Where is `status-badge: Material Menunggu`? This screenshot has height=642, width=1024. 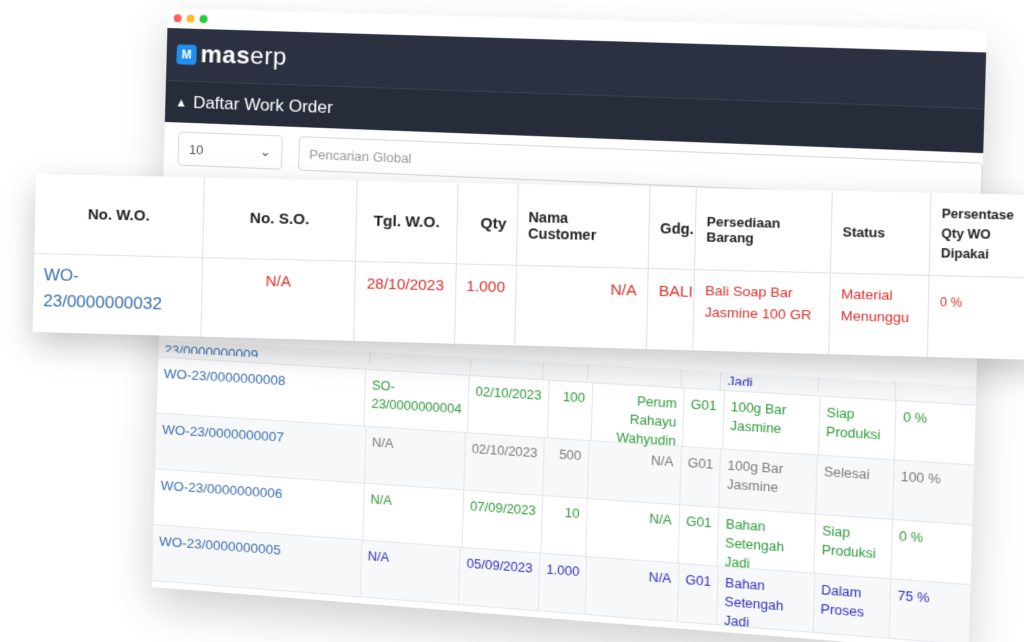
status-badge: Material Menunggu is located at coordinates (879, 314).